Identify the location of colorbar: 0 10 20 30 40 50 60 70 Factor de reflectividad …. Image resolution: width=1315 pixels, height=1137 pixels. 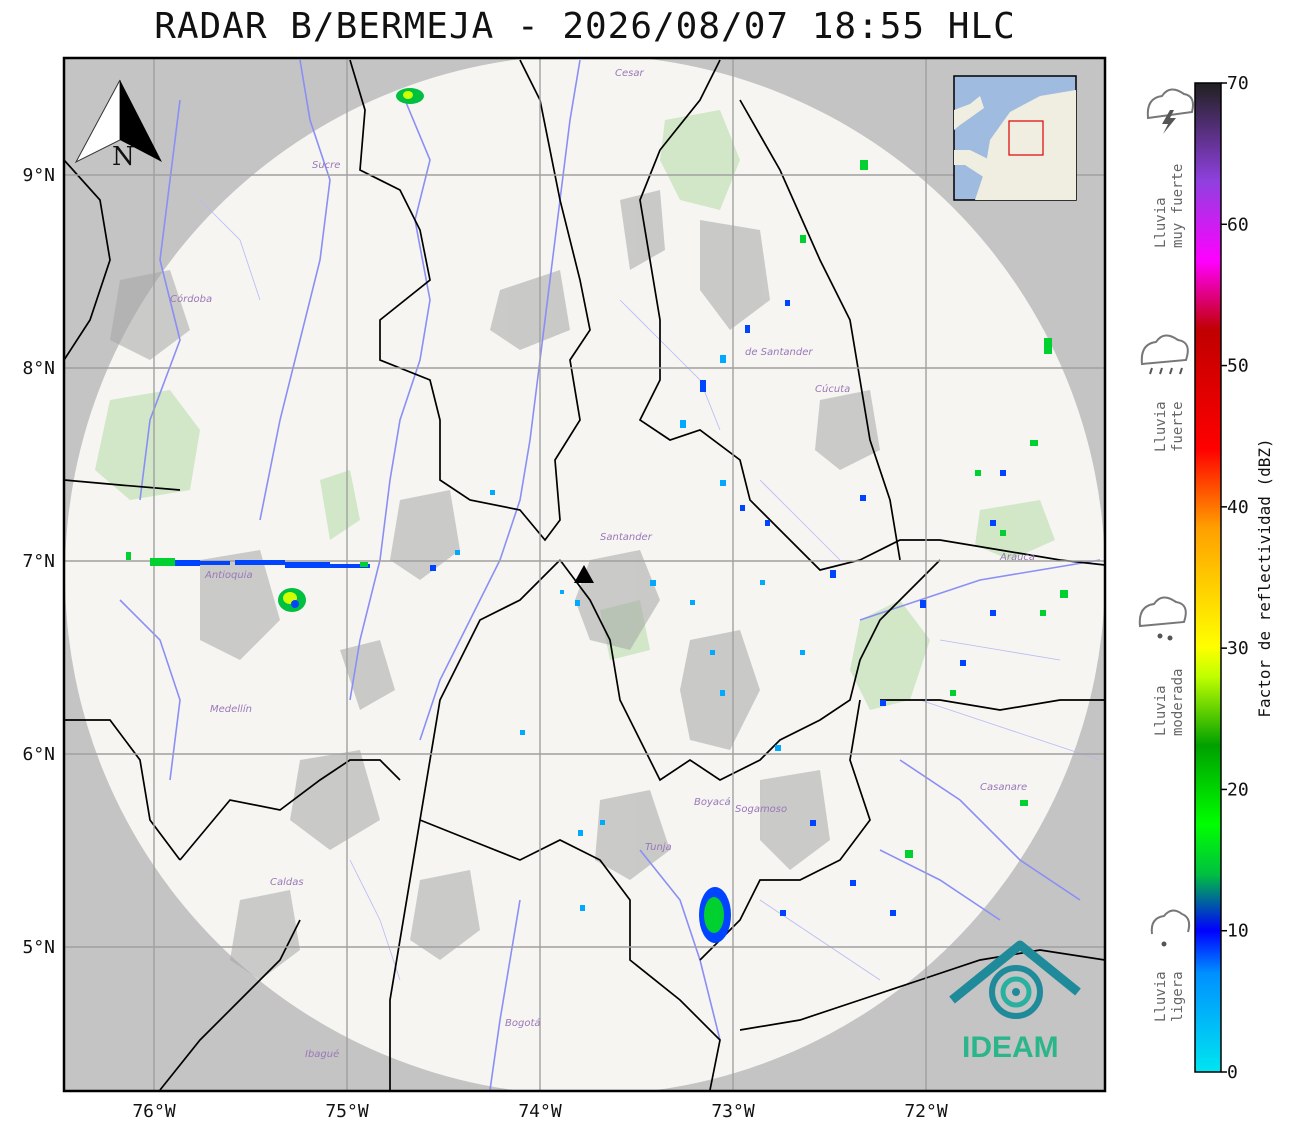
(1234, 578).